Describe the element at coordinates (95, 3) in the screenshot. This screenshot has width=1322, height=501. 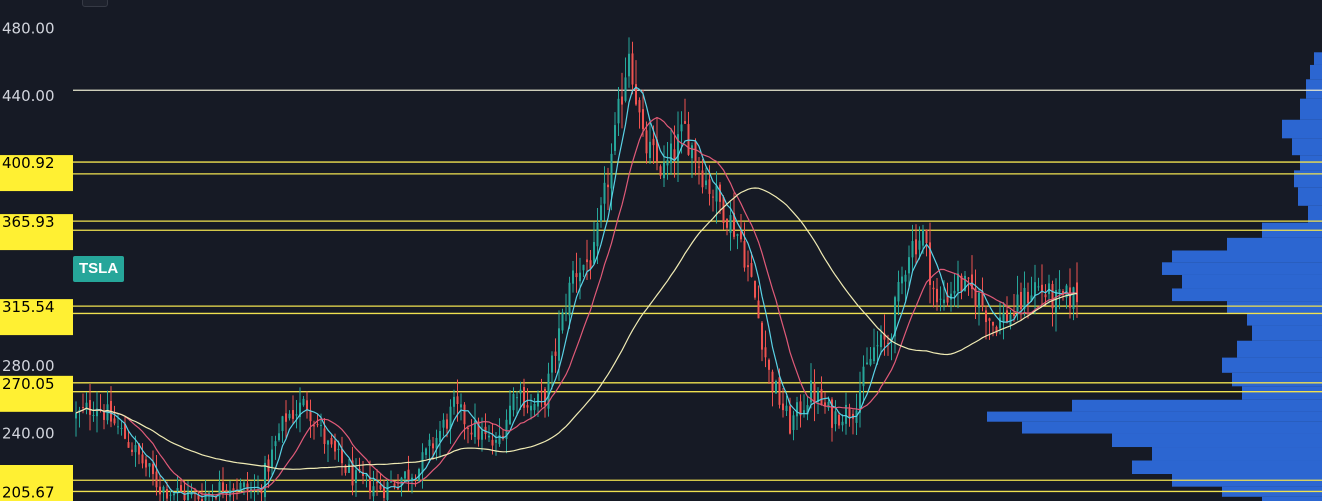
I see `chart-menu-button` at that location.